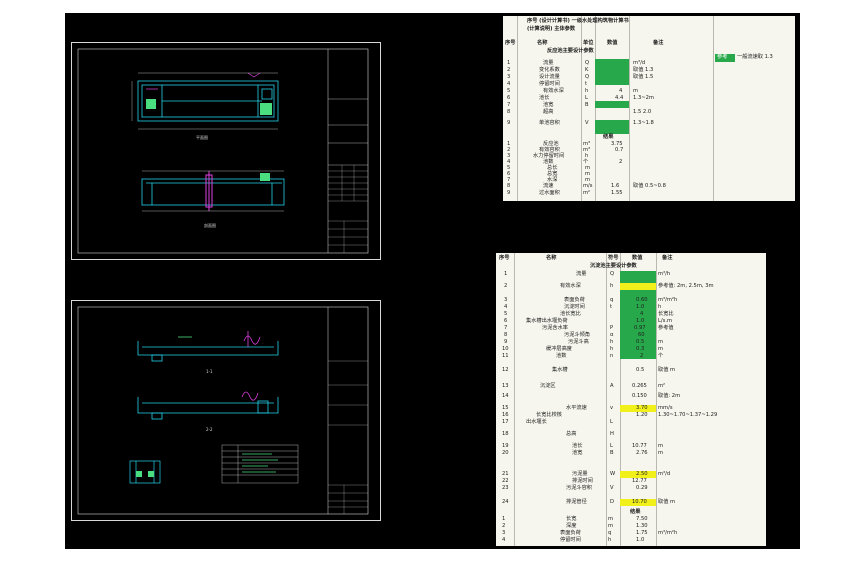 The width and height of the screenshot is (867, 562). I want to click on sheet1-header-note: 备注, so click(658, 43).